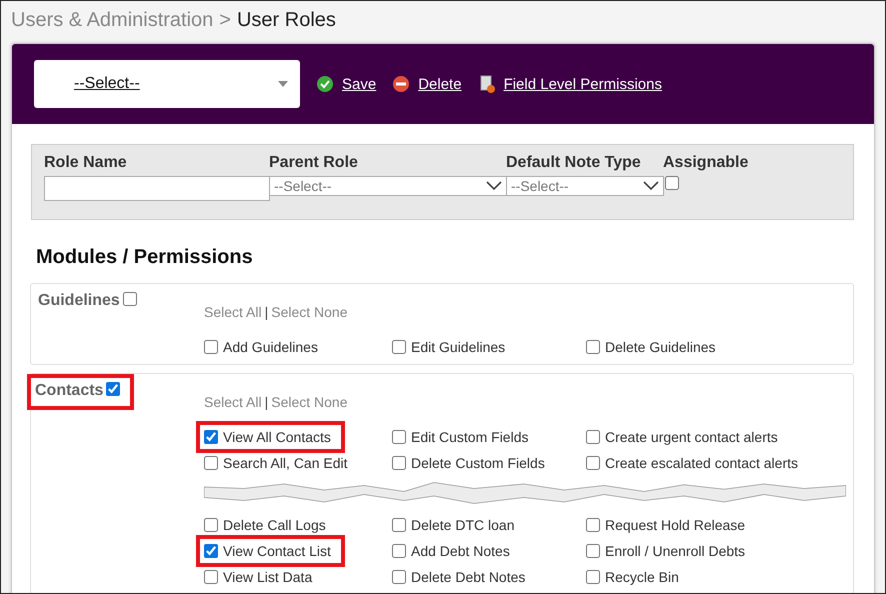 The image size is (886, 594). Describe the element at coordinates (692, 463) in the screenshot. I see `permission-option: Create escalated contact alerts` at that location.